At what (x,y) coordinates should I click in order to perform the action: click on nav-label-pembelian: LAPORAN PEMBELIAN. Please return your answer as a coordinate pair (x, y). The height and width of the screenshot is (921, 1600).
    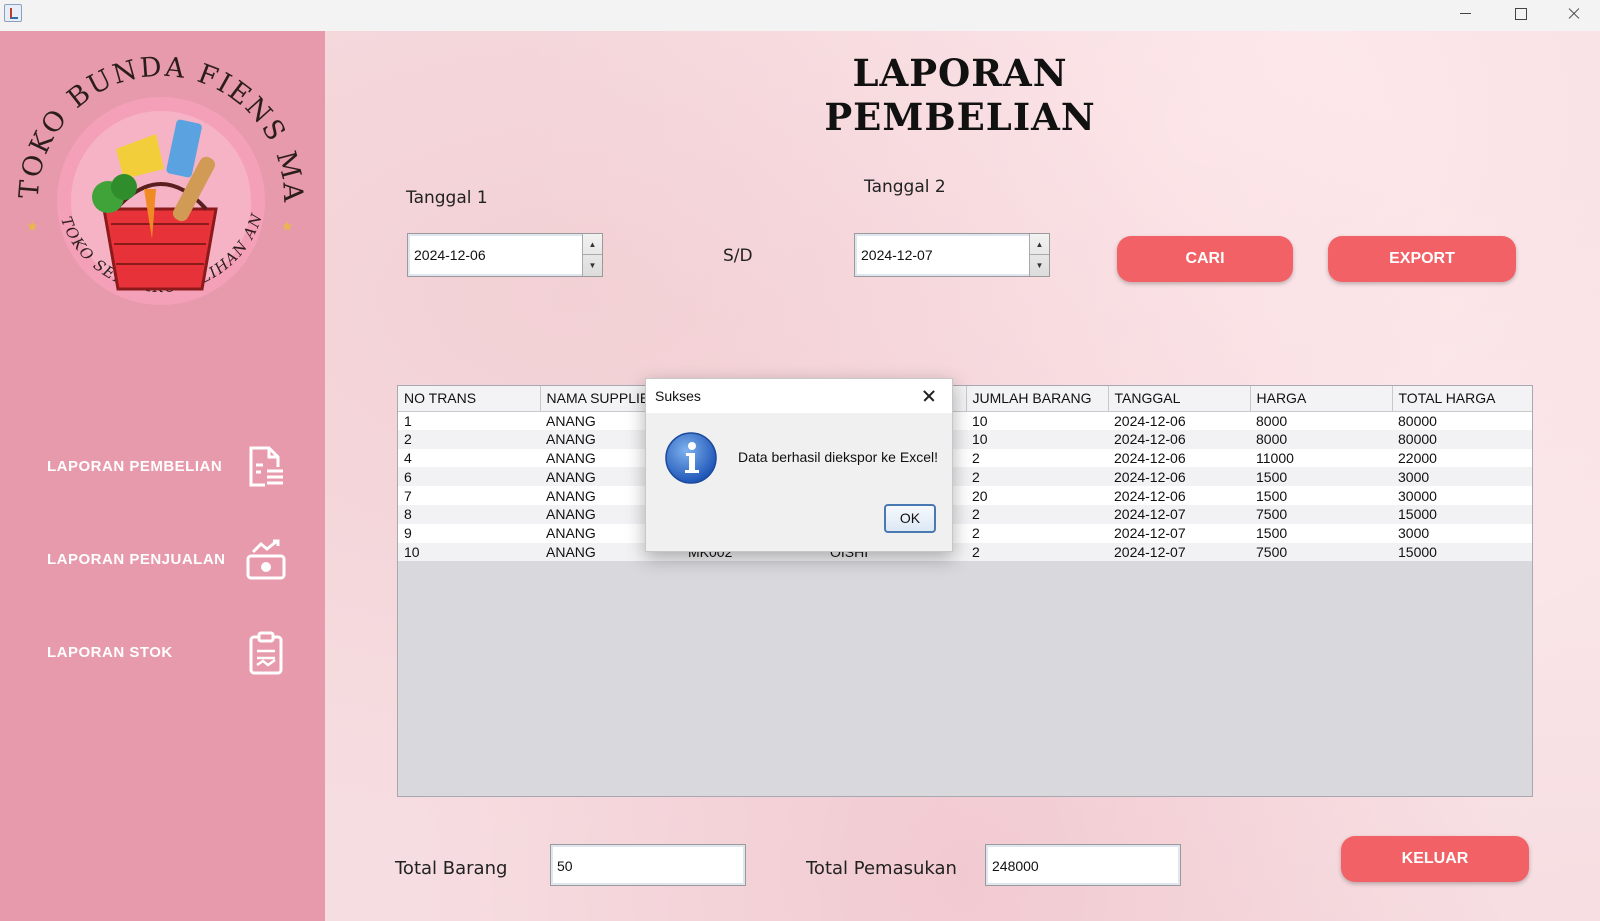
    Looking at the image, I should click on (135, 466).